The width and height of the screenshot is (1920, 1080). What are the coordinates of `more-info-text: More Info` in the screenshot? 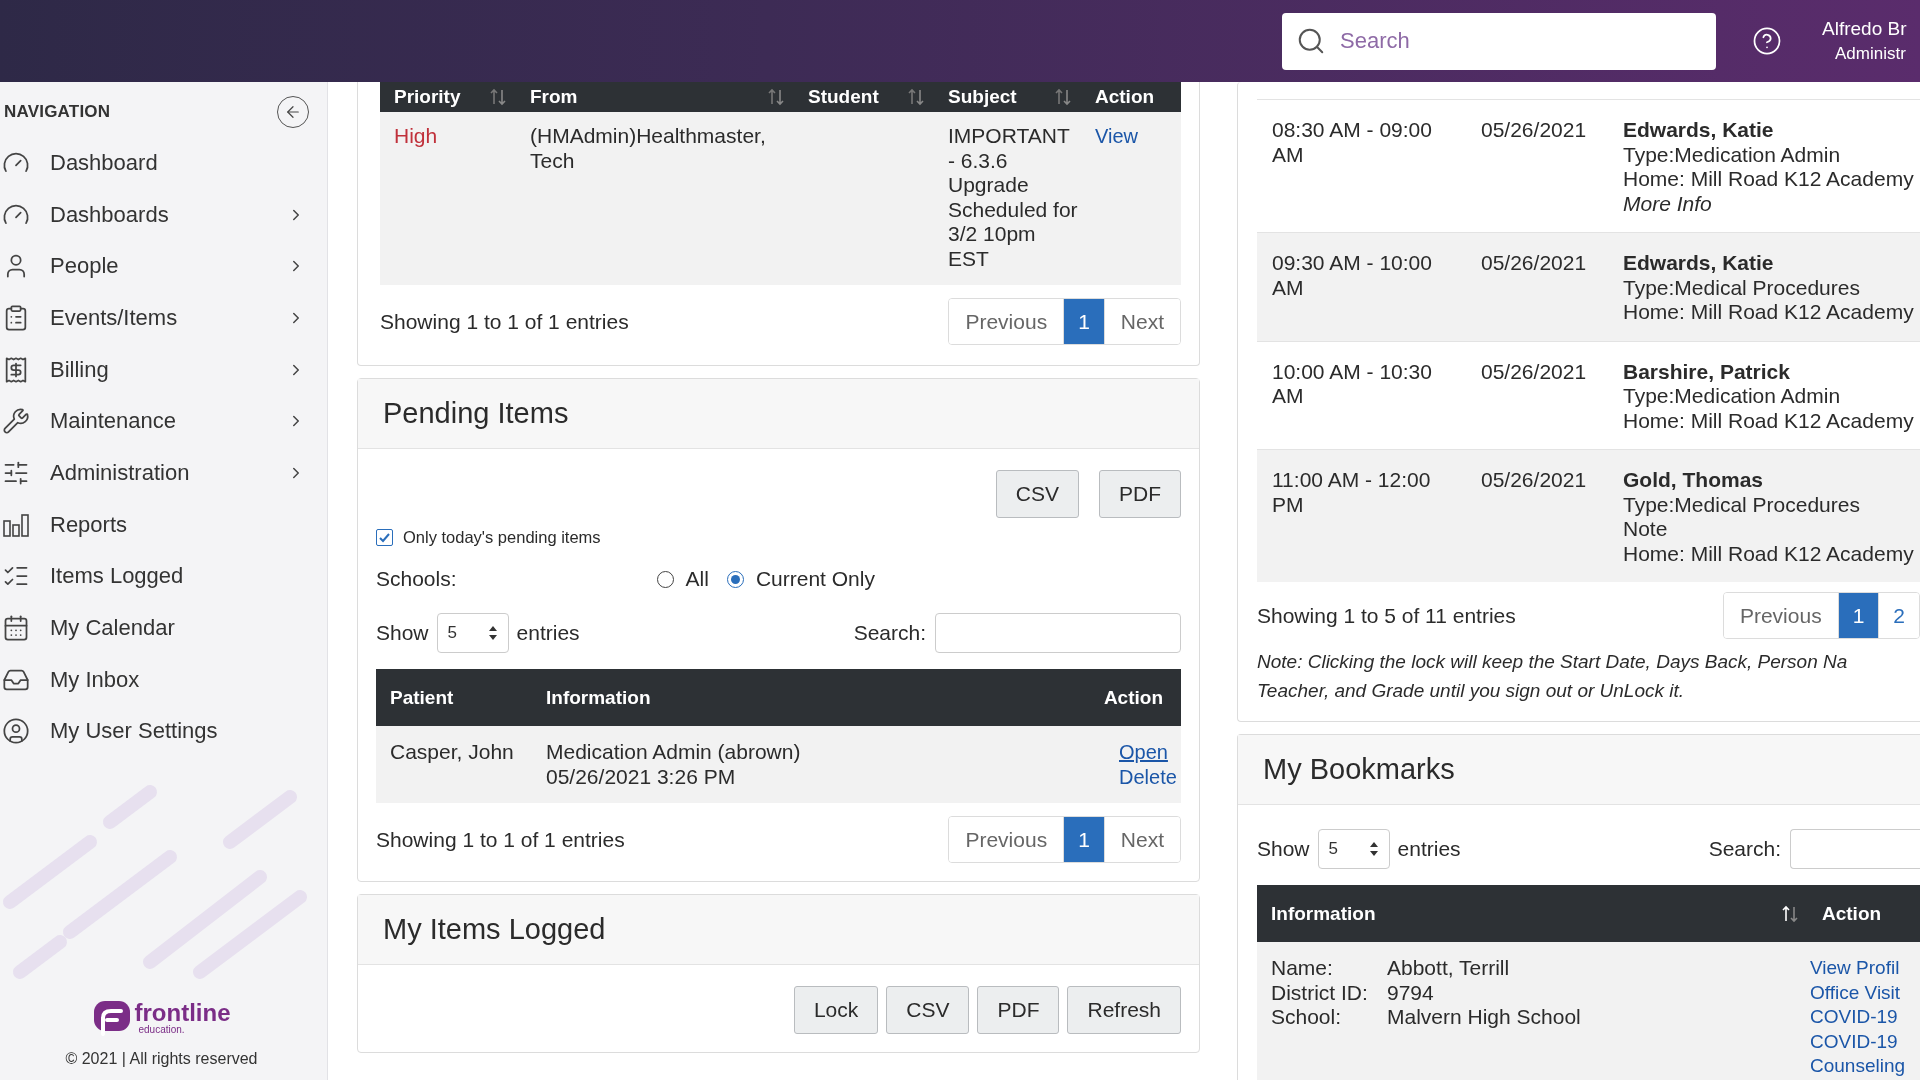 It's located at (1668, 203).